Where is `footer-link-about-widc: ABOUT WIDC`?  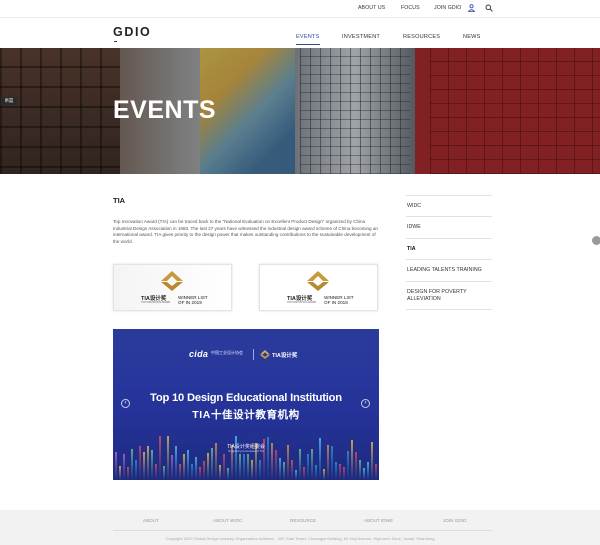
footer-link-about-widc: ABOUT WIDC is located at coordinates (227, 520).